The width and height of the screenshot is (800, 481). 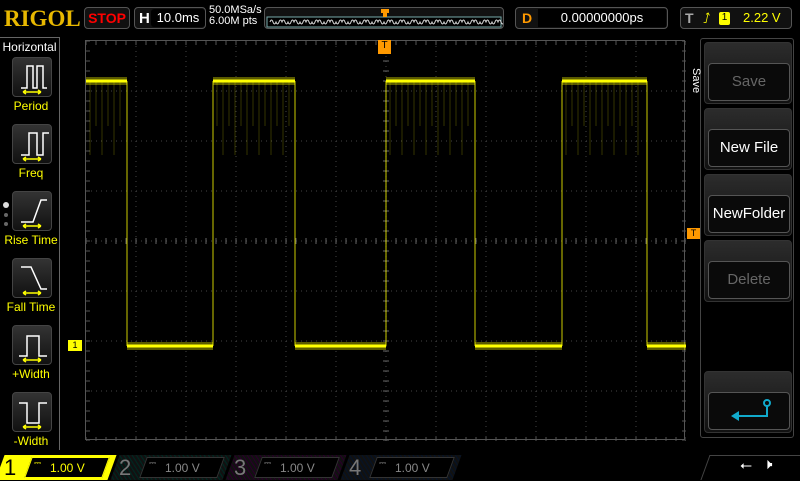 I want to click on channel-2-button: 2 ⎓ 1.00 V, so click(x=171, y=467).